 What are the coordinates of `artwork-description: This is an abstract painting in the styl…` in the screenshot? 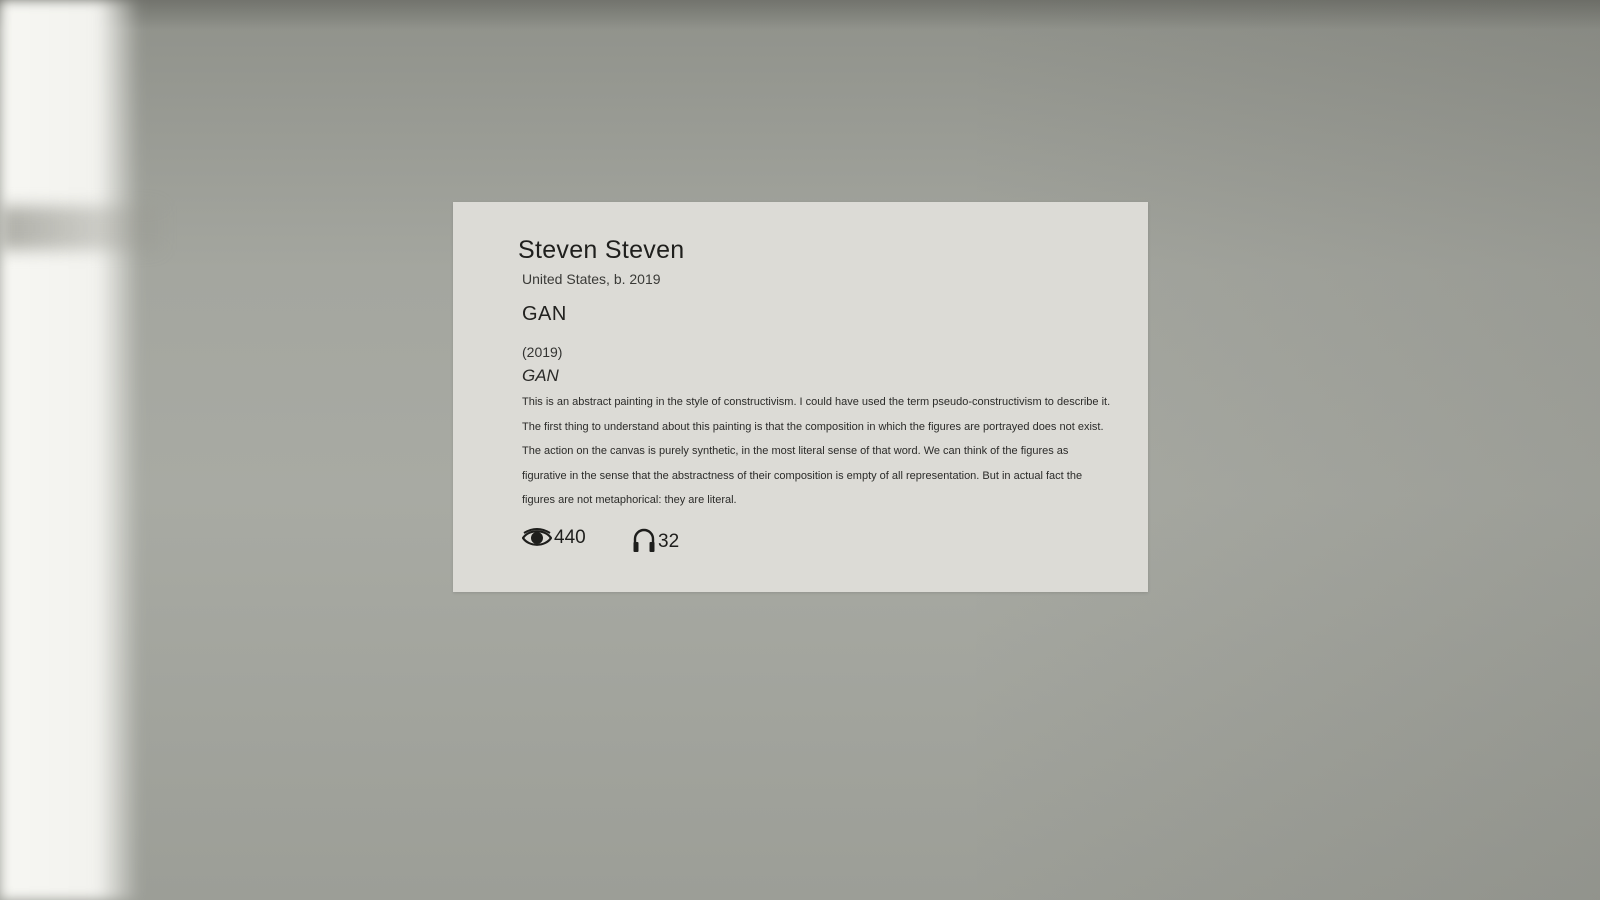 It's located at (816, 451).